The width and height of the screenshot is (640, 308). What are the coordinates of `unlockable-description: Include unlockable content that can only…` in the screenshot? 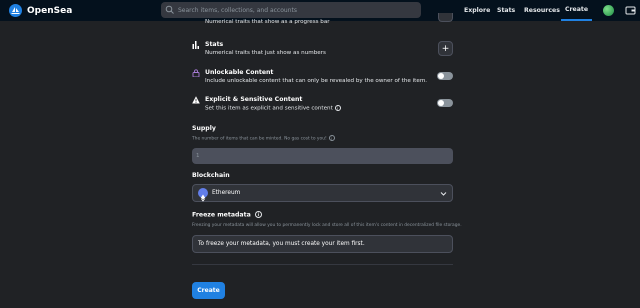 It's located at (316, 81).